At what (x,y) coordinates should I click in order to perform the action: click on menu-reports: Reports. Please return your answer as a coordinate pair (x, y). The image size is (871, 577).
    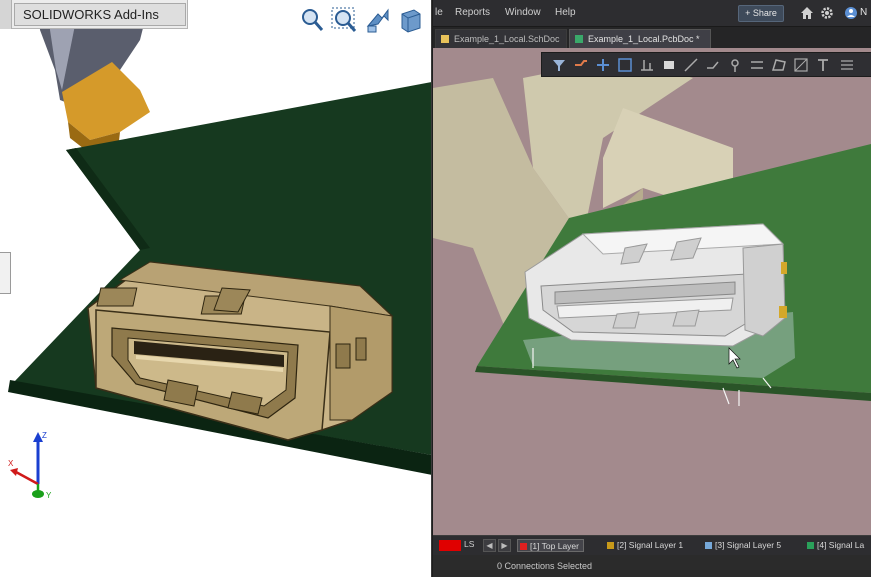
    Looking at the image, I should click on (472, 12).